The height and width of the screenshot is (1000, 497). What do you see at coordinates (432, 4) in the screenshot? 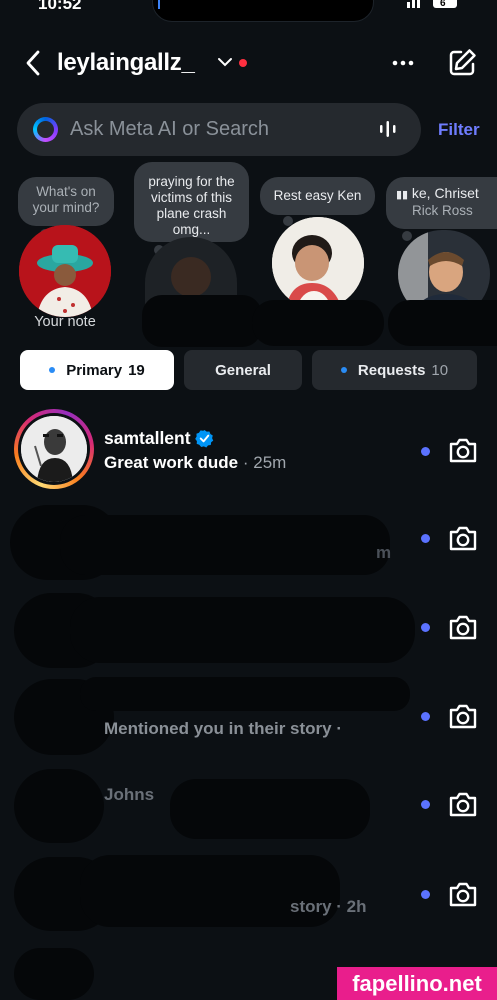
I see `battery-icon: 6` at bounding box center [432, 4].